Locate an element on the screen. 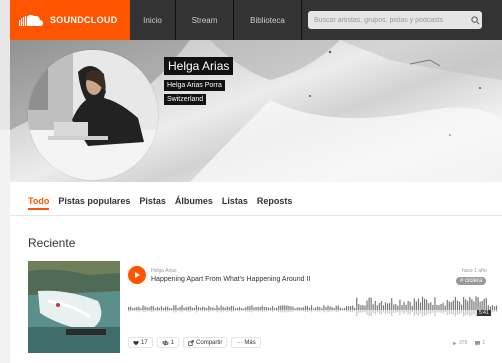  tab-pistas: Pistas is located at coordinates (152, 203).